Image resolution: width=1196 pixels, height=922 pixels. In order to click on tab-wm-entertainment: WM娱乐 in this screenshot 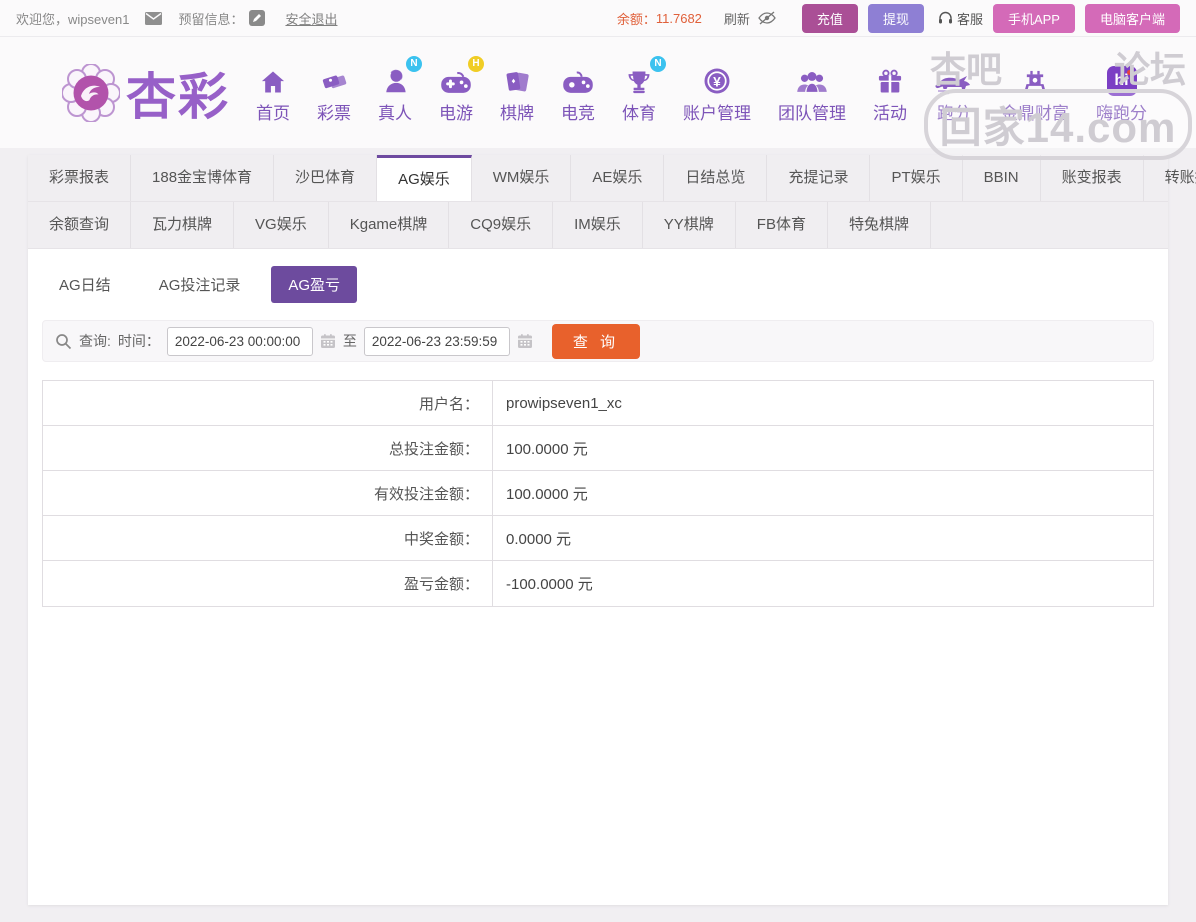, I will do `click(522, 178)`.